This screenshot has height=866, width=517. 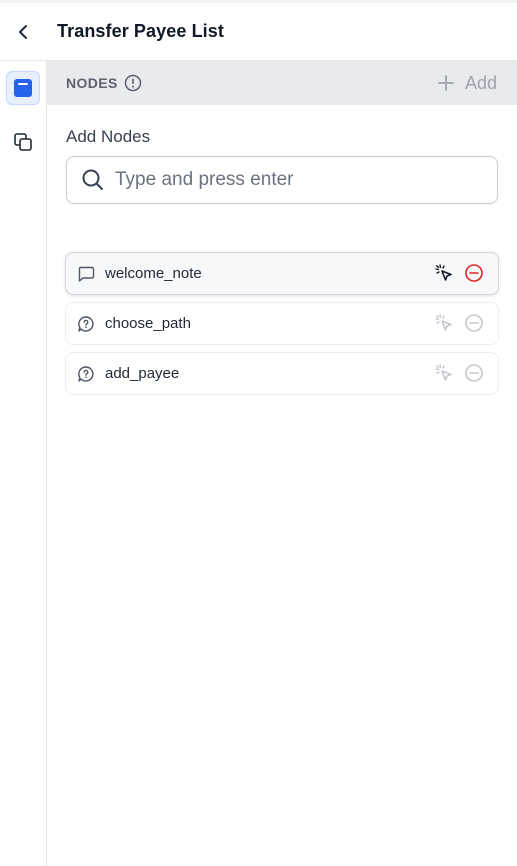 I want to click on search-box, so click(x=282, y=180).